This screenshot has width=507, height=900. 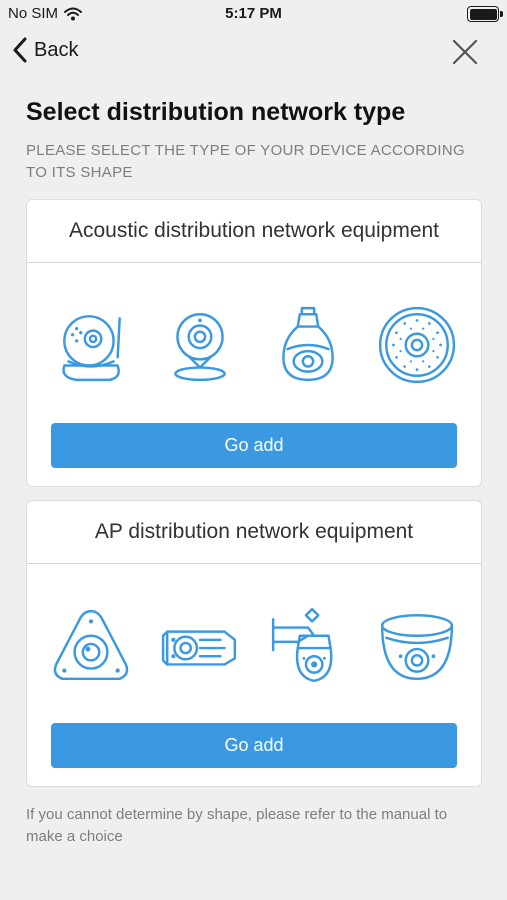 I want to click on page-title: Select distribution network type, so click(x=216, y=112).